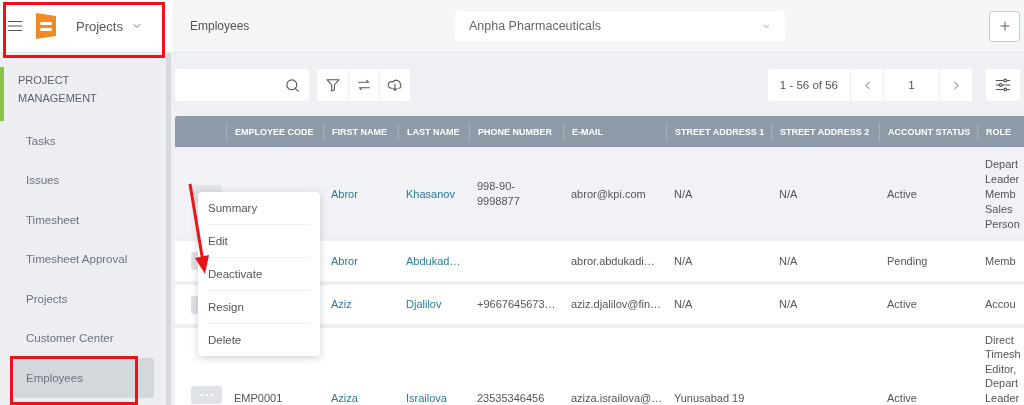  What do you see at coordinates (84, 220) in the screenshot?
I see `sidebar-item: Timesheet` at bounding box center [84, 220].